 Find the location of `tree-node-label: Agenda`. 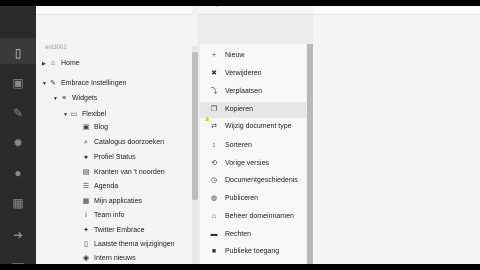

tree-node-label: Agenda is located at coordinates (106, 186).